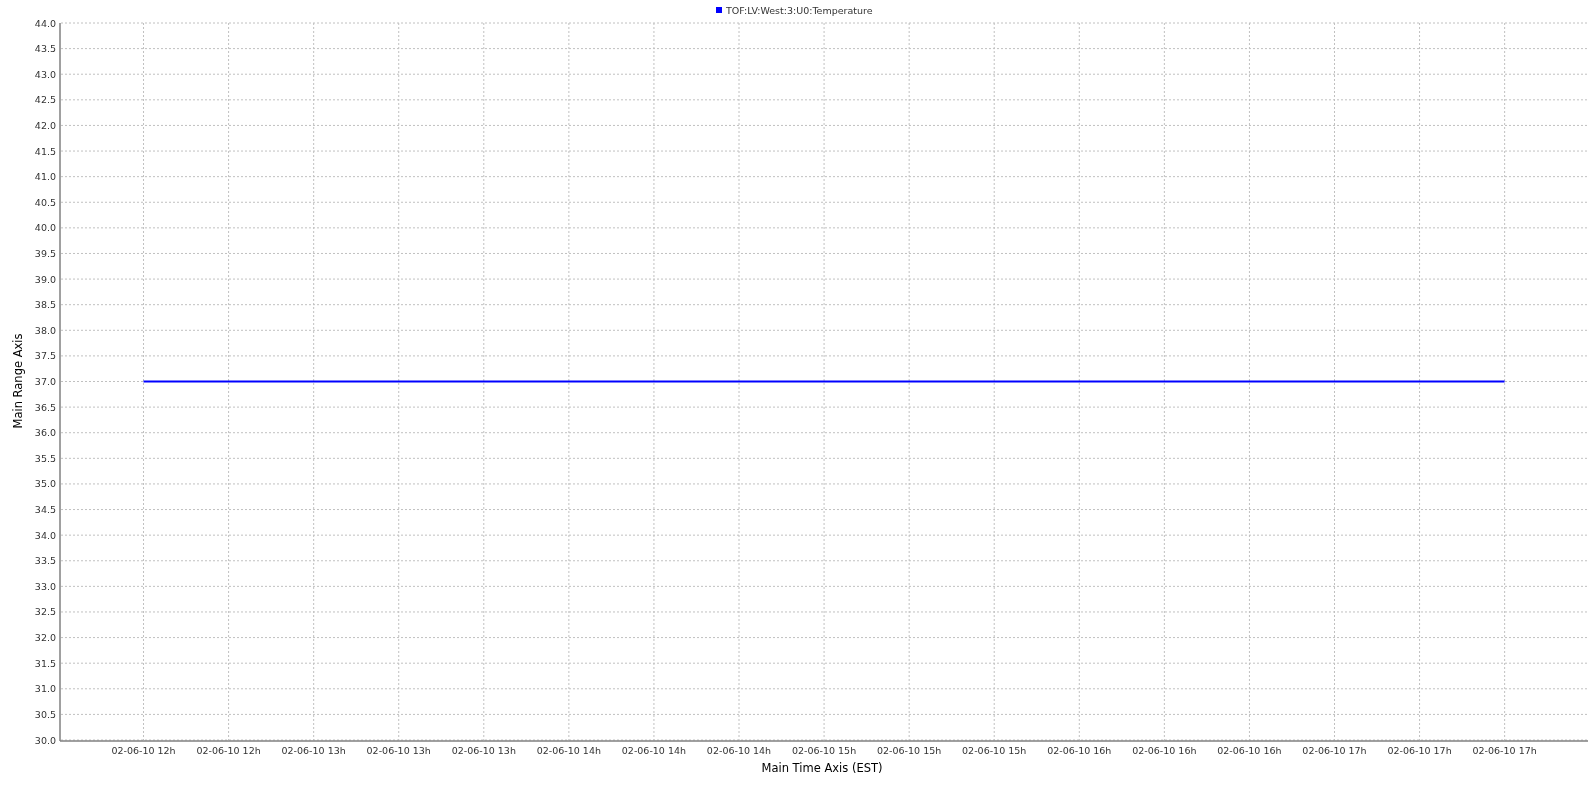 The height and width of the screenshot is (785, 1595). What do you see at coordinates (45, 356) in the screenshot?
I see `axis-tick-label: 37.5` at bounding box center [45, 356].